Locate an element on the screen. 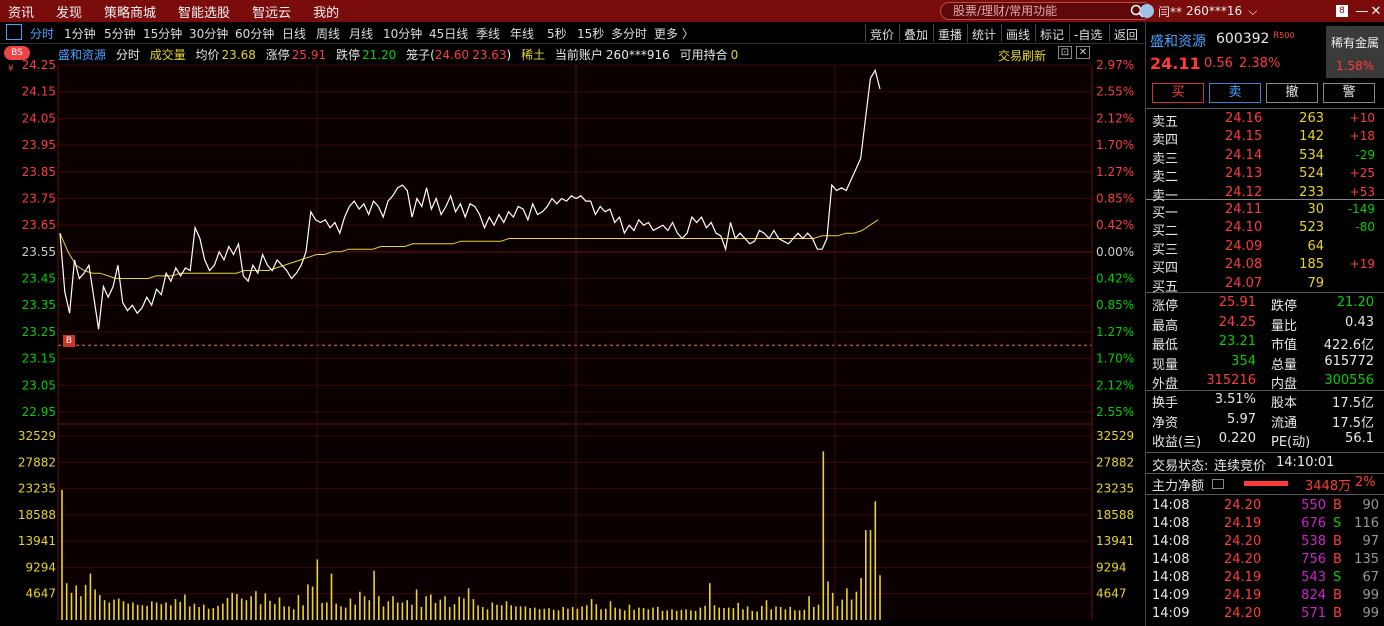 This screenshot has height=626, width=1384. period-tab-week: 周线 is located at coordinates (328, 33).